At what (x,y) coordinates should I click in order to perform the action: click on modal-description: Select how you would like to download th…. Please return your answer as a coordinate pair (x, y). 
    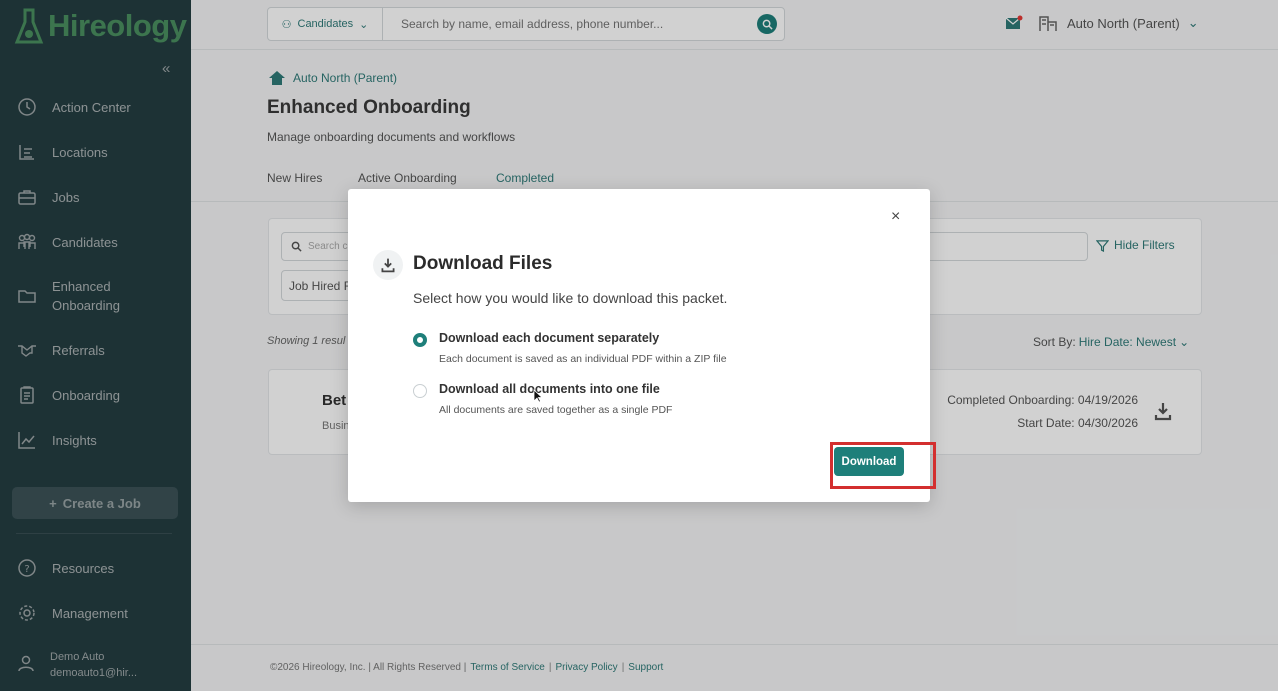
    Looking at the image, I should click on (570, 298).